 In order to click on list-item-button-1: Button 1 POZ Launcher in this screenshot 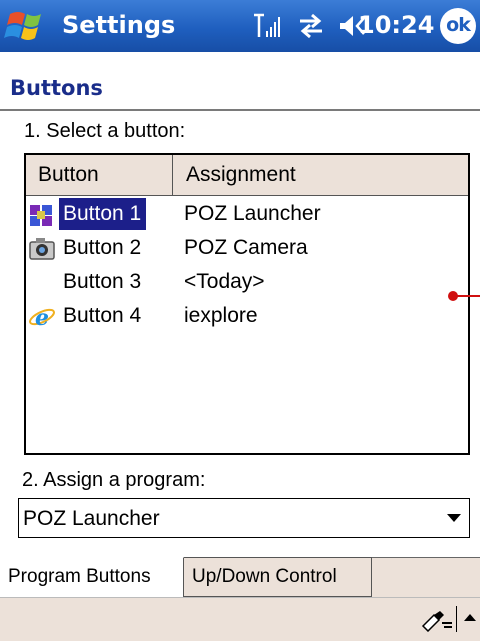, I will do `click(247, 215)`.